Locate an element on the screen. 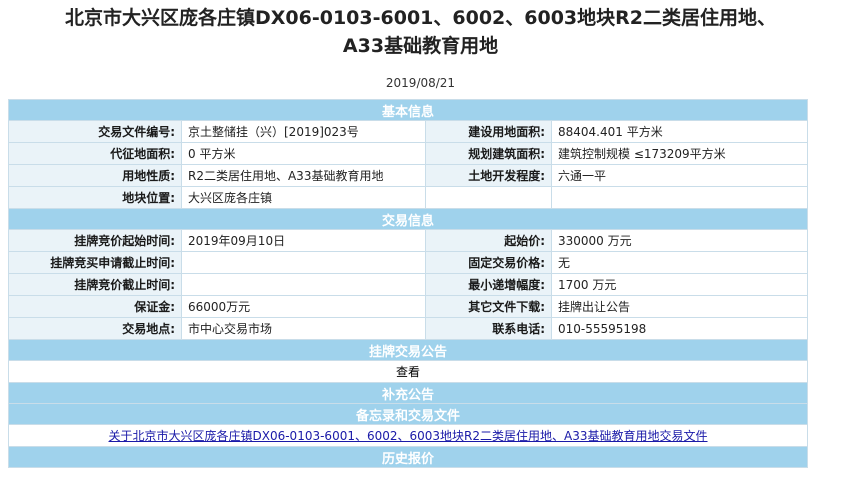 This screenshot has width=841, height=503. acq-area-value: 0 平方米 is located at coordinates (303, 153).